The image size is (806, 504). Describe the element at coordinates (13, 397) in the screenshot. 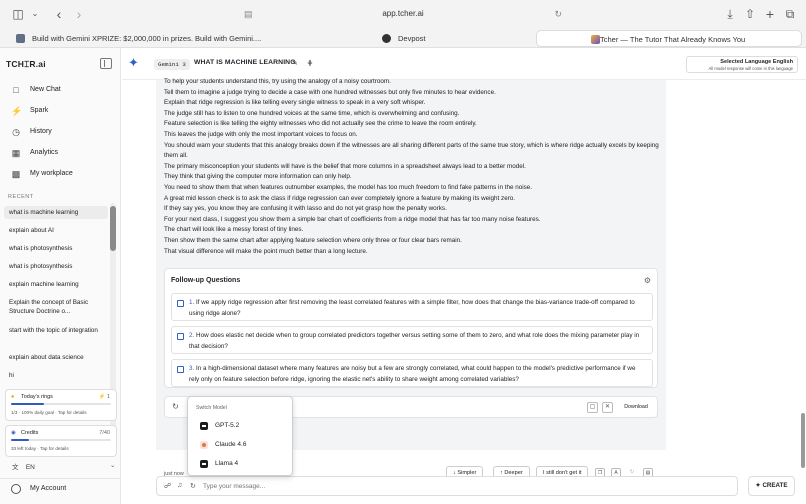

I see `rings-icon: ●` at that location.